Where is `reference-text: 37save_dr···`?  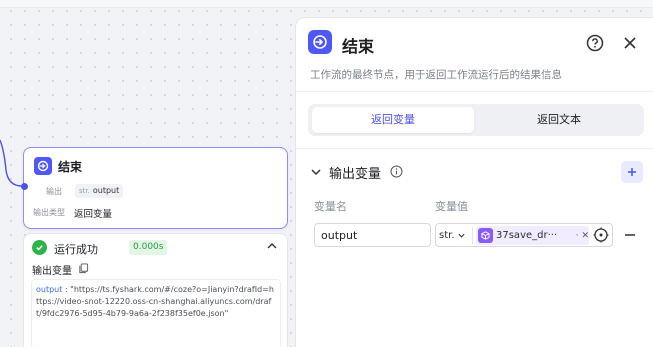
reference-text: 37save_dr··· is located at coordinates (527, 235).